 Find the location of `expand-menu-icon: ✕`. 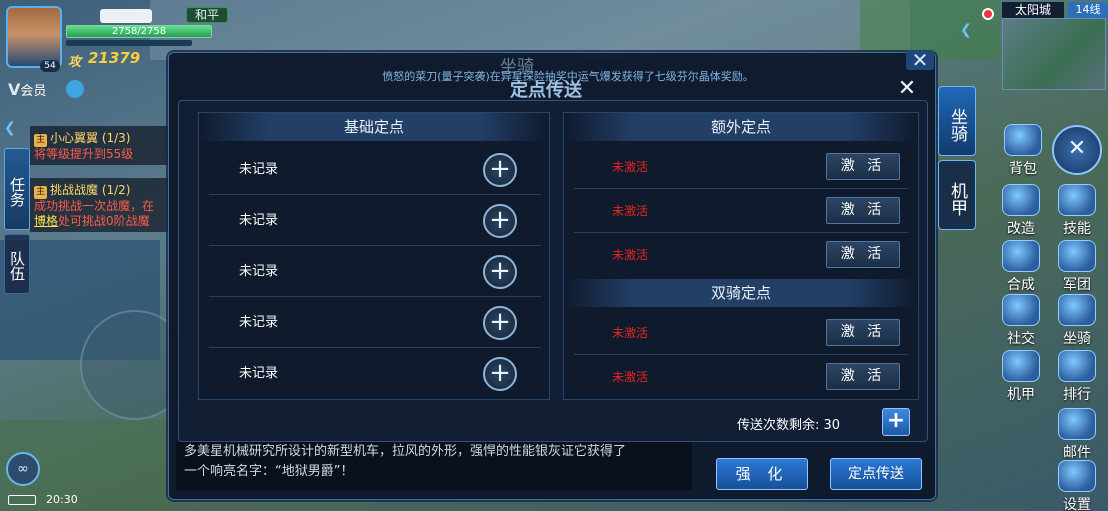

expand-menu-icon: ✕ is located at coordinates (1077, 150).